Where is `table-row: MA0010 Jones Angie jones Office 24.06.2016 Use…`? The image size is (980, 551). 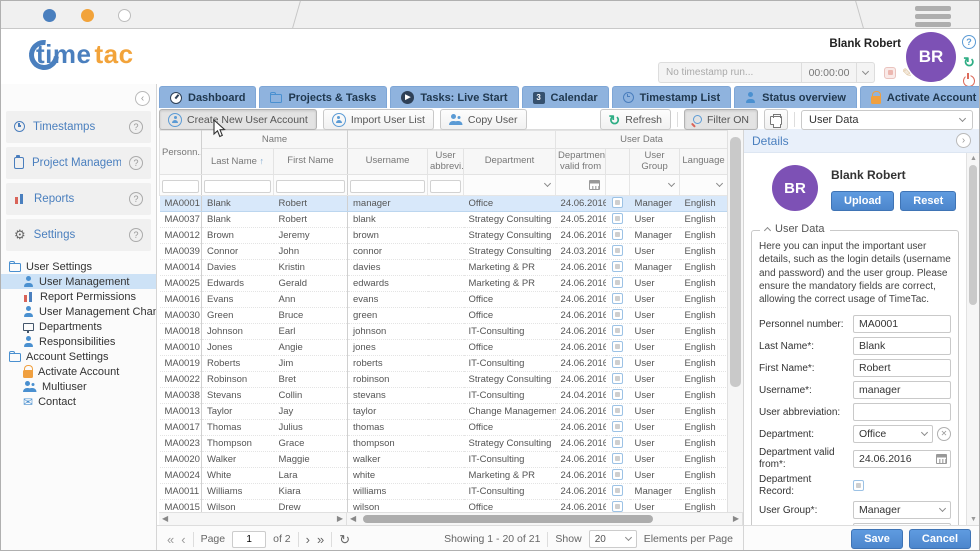 table-row: MA0010 Jones Angie jones Office 24.06.2016 Use… is located at coordinates (443, 347).